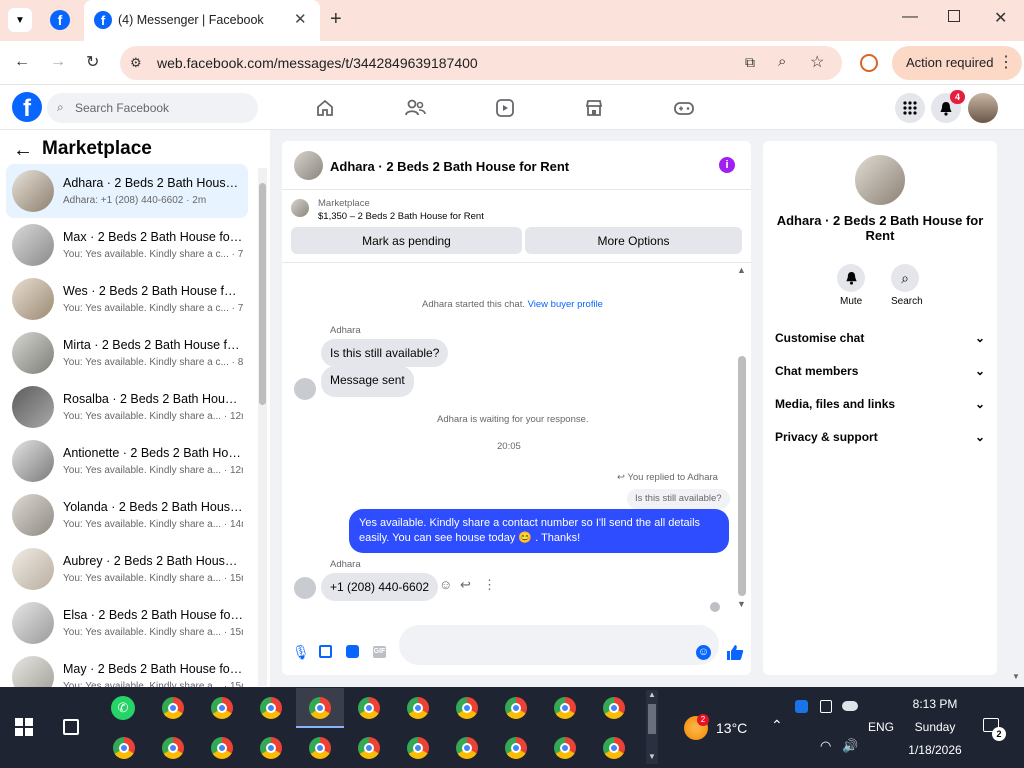 The width and height of the screenshot is (1024, 768). I want to click on sticker-icon, so click(352, 651).